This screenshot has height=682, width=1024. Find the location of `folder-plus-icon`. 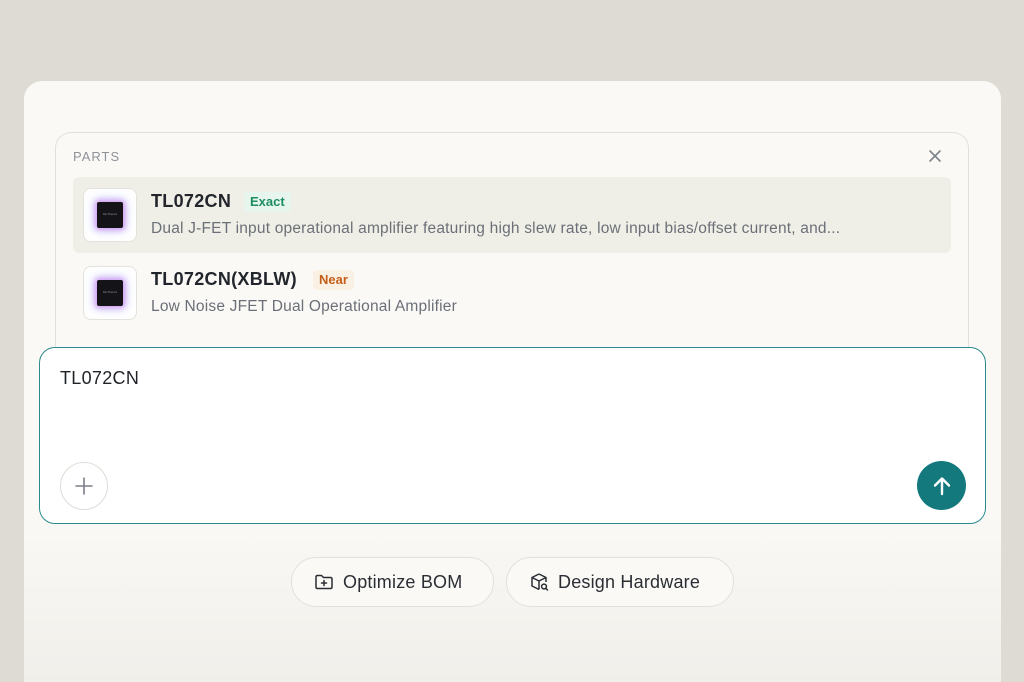

folder-plus-icon is located at coordinates (324, 582).